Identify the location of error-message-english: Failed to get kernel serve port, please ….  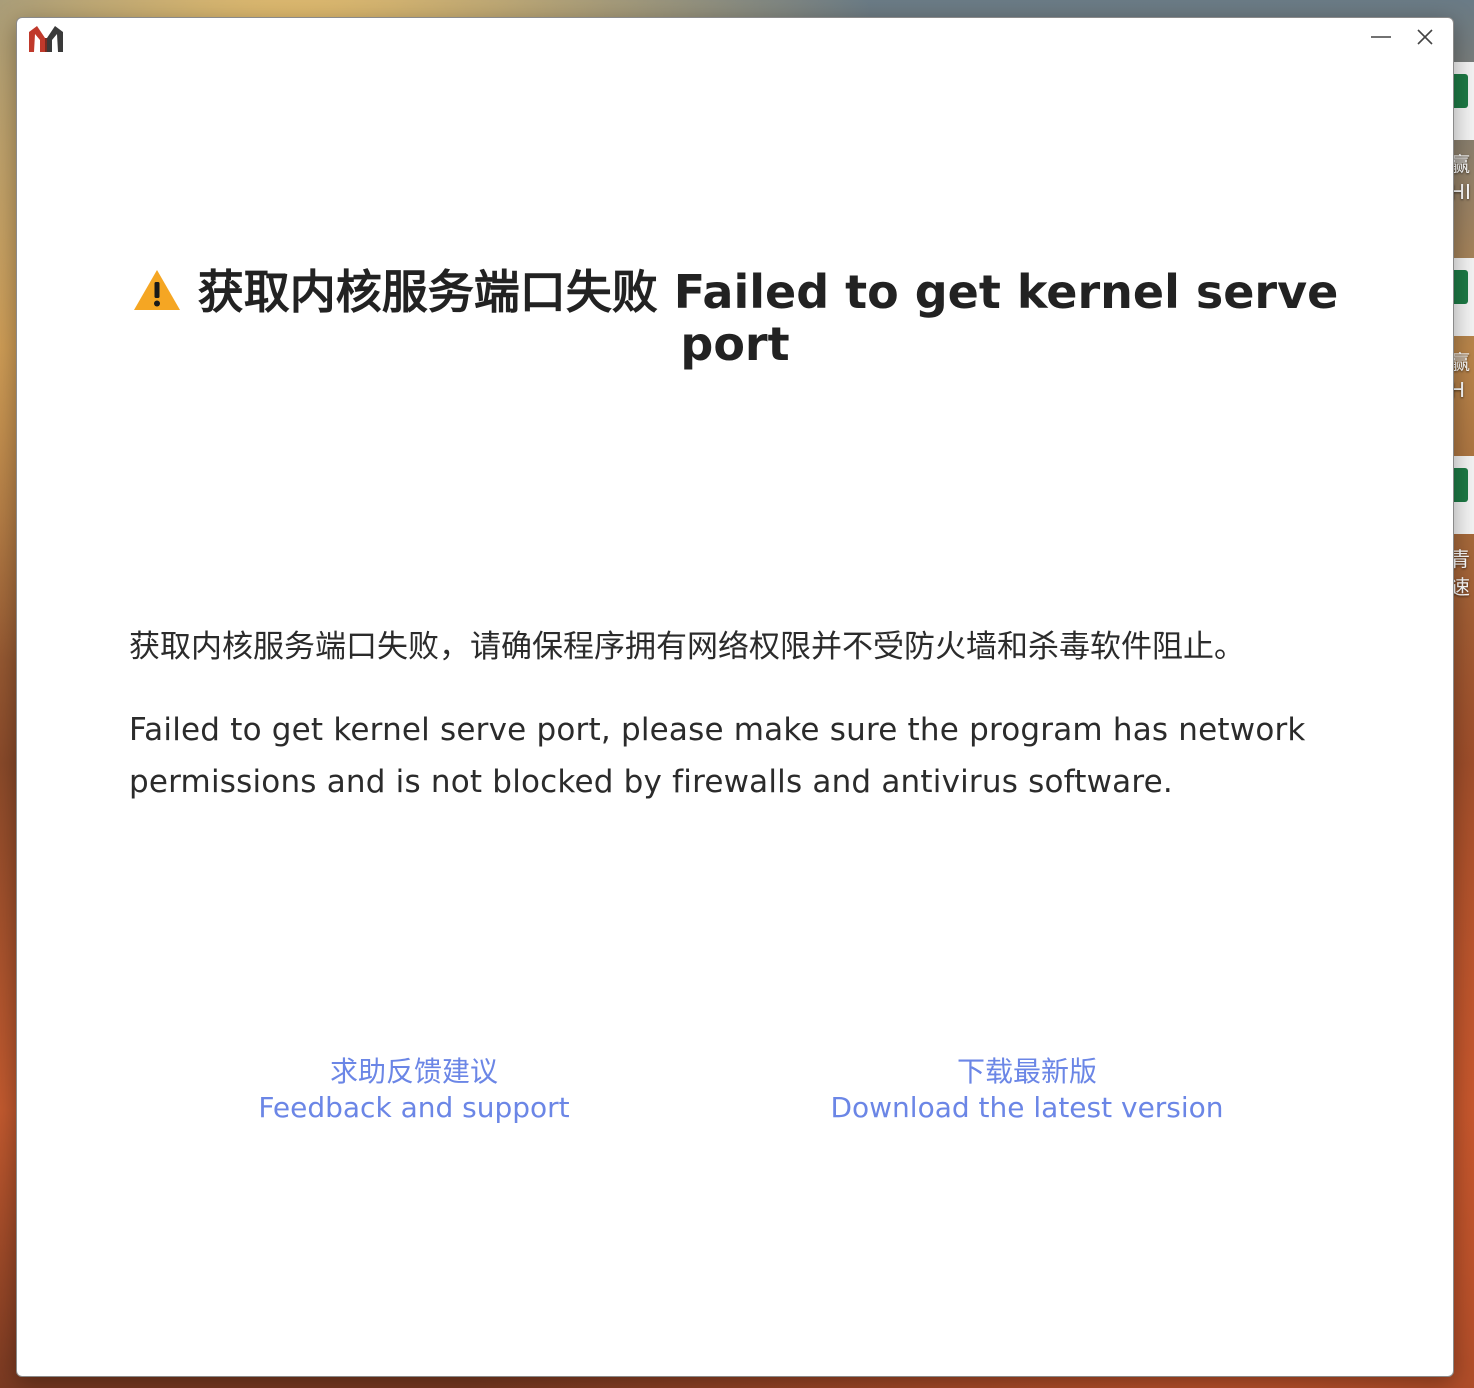
(717, 756).